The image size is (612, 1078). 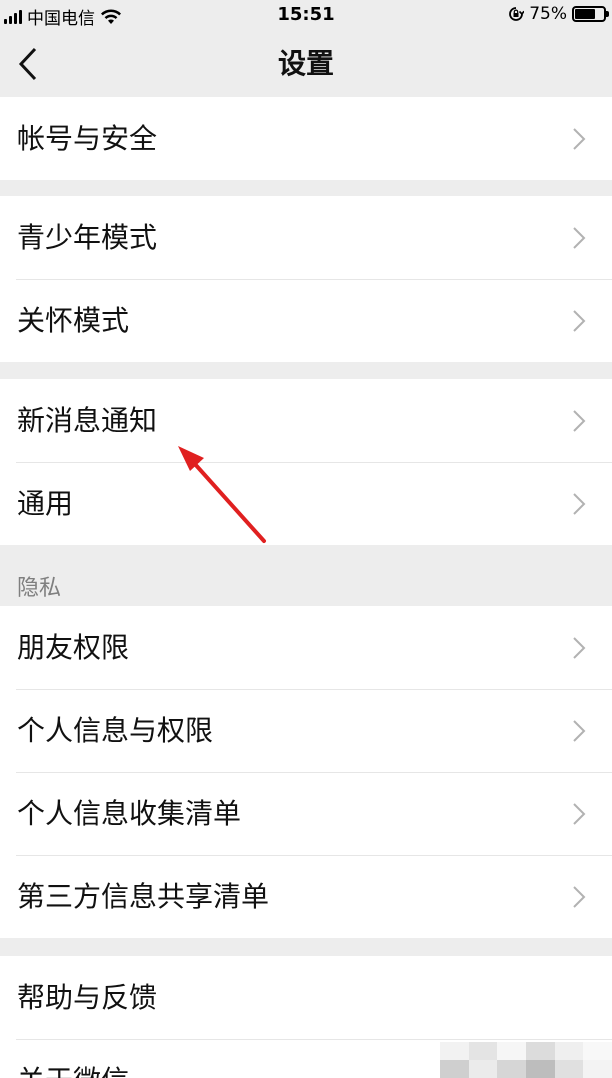 What do you see at coordinates (306, 813) in the screenshot?
I see `settings-item-personal-info-collection: 个人信息收集清单` at bounding box center [306, 813].